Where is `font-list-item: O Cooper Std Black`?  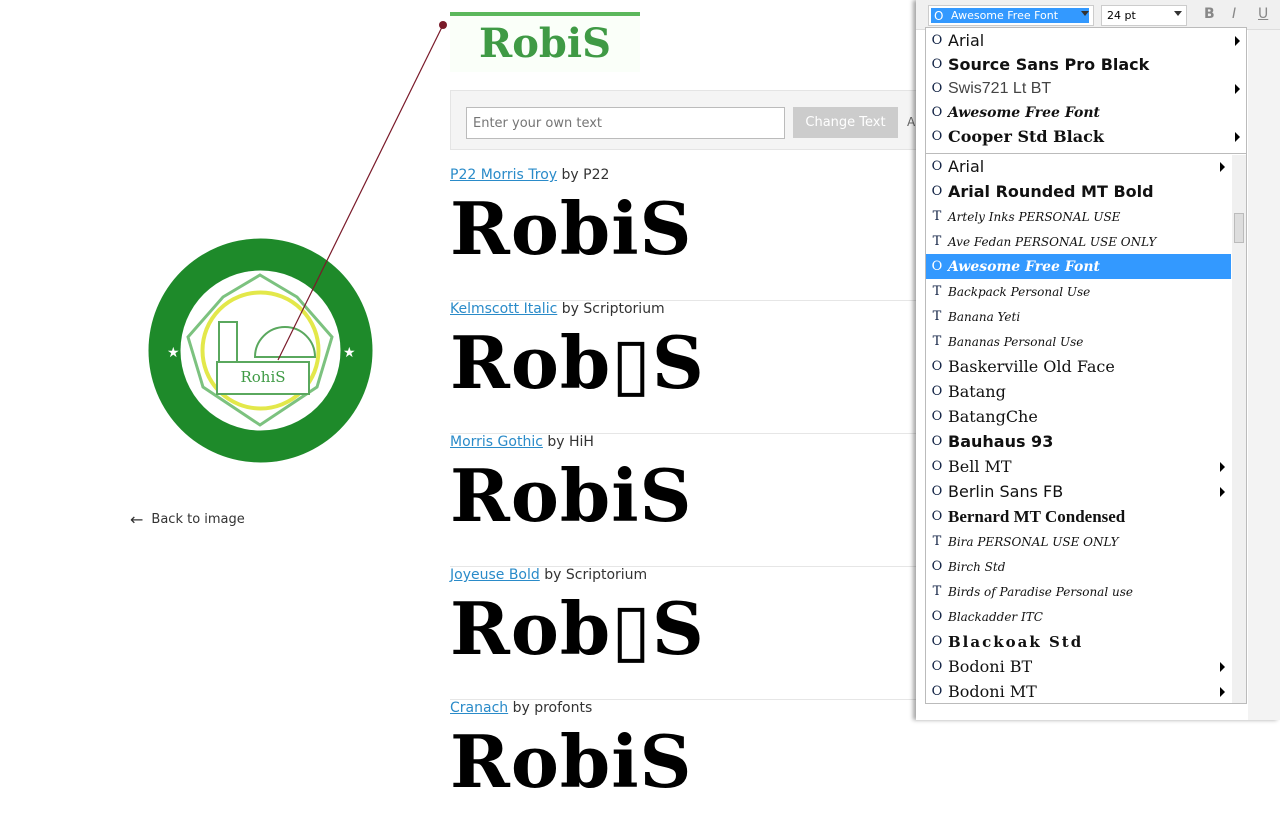 font-list-item: O Cooper Std Black is located at coordinates (1086, 136).